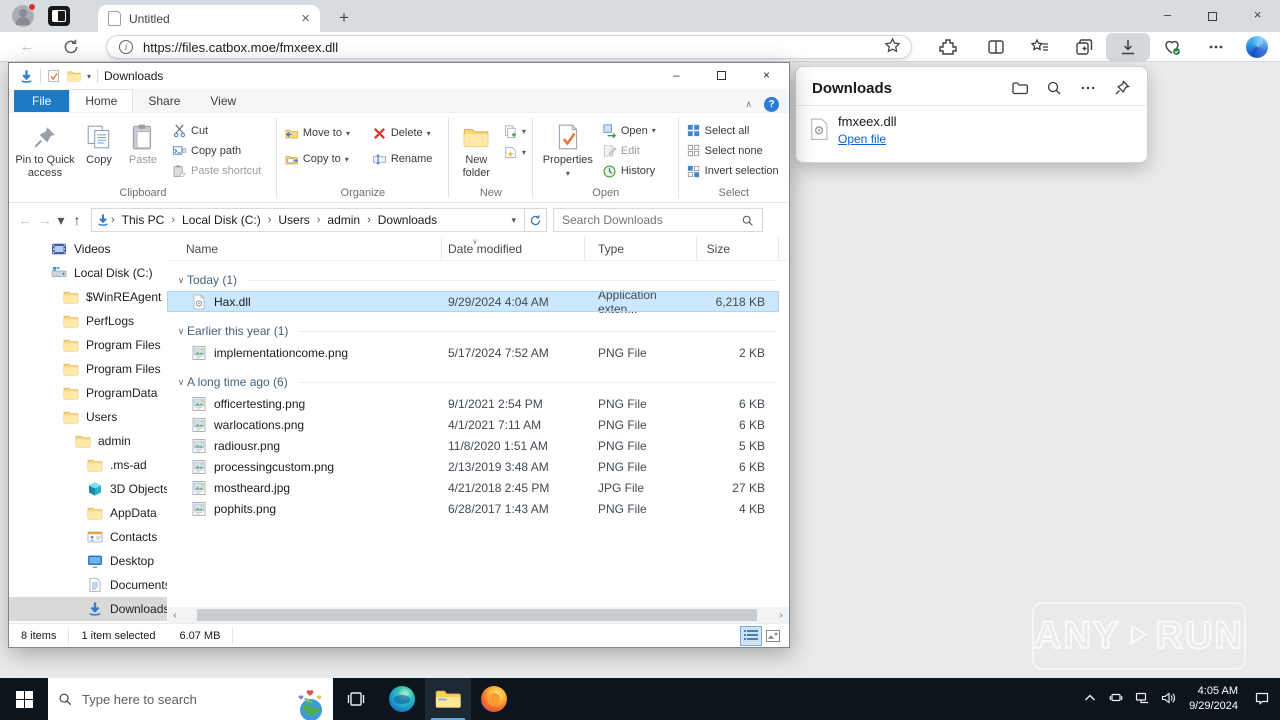  I want to click on ribbon-collapse-icon: ∧, so click(748, 104).